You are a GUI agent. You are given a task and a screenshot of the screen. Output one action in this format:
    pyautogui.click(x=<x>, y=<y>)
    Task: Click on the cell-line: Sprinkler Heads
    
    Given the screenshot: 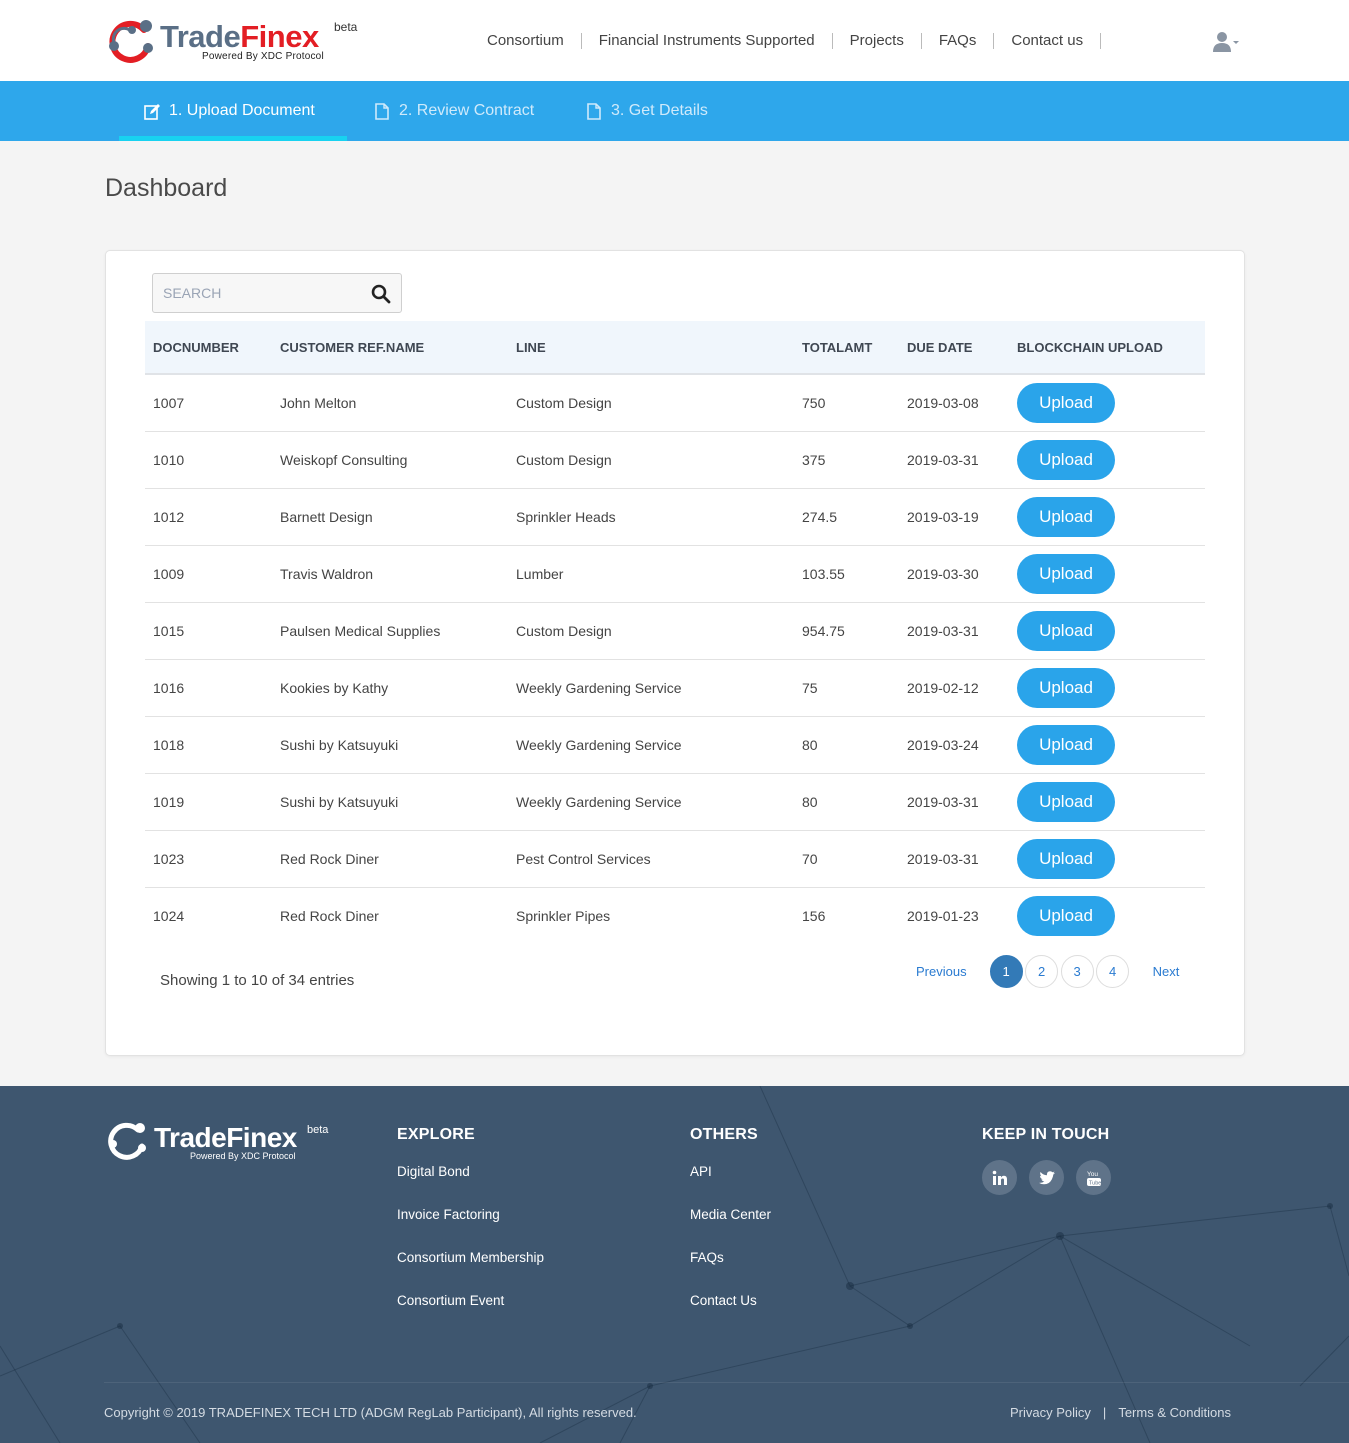 What is the action you would take?
    pyautogui.click(x=566, y=516)
    